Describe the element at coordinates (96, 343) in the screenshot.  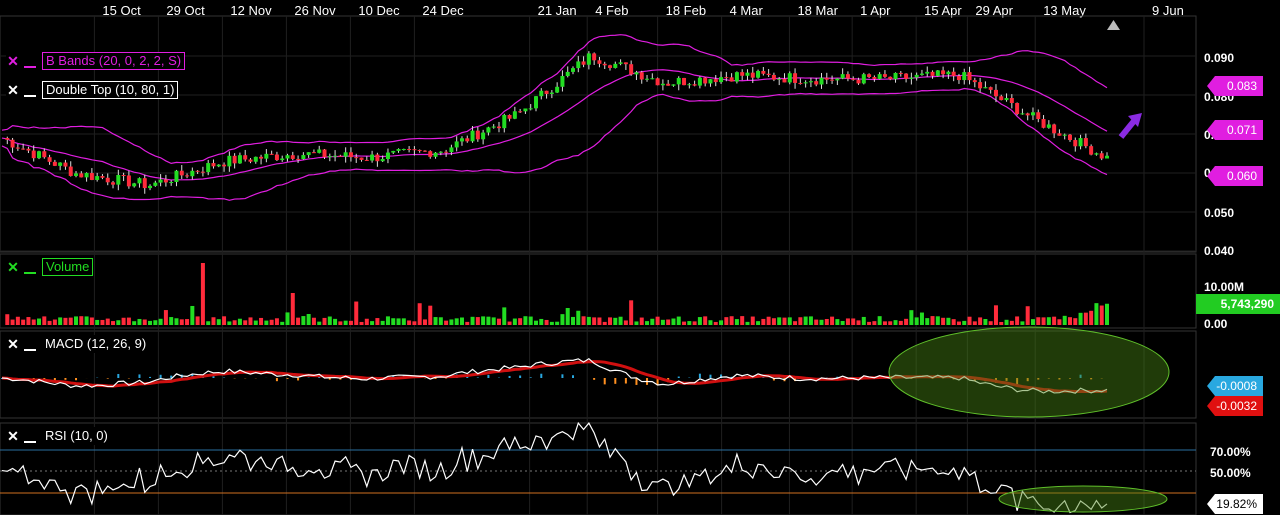
I see `macd-legend-label: MACD (12, 26, 9)` at that location.